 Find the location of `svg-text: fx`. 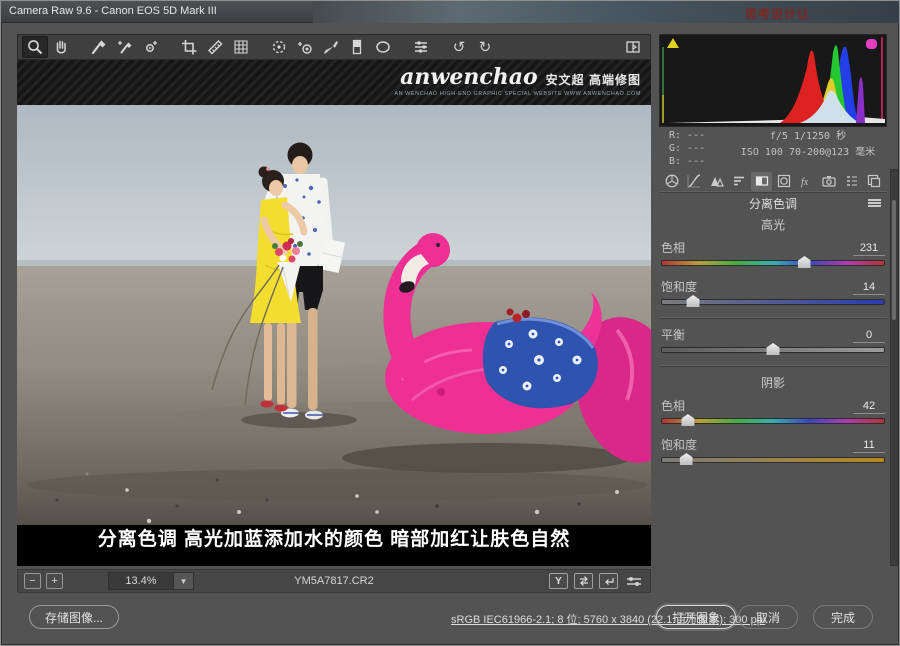

svg-text: fx is located at coordinates (805, 182).